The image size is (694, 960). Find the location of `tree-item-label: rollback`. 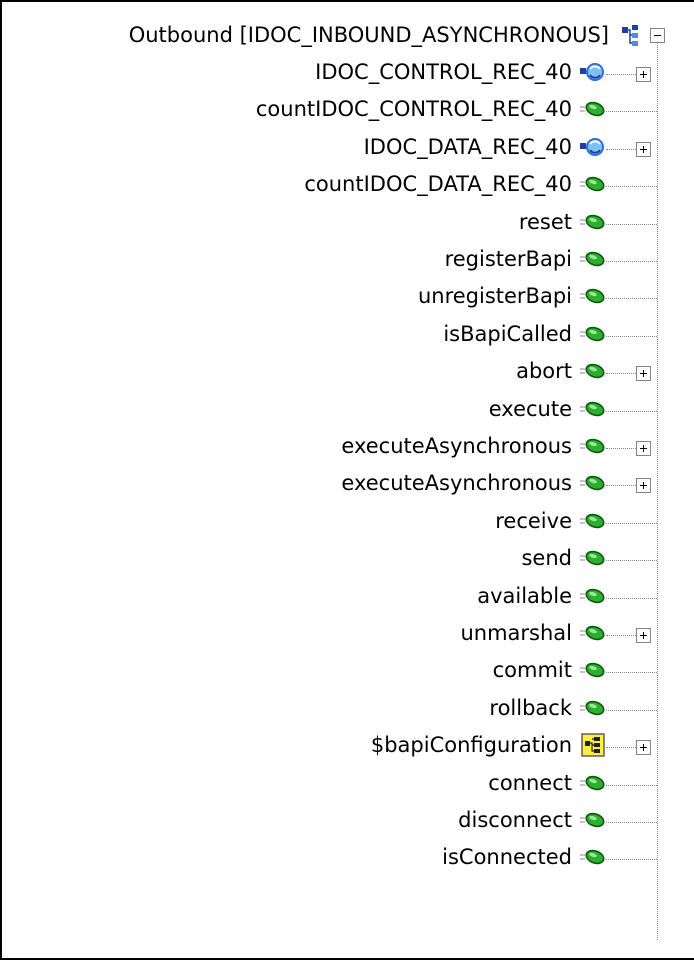

tree-item-label: rollback is located at coordinates (530, 708).